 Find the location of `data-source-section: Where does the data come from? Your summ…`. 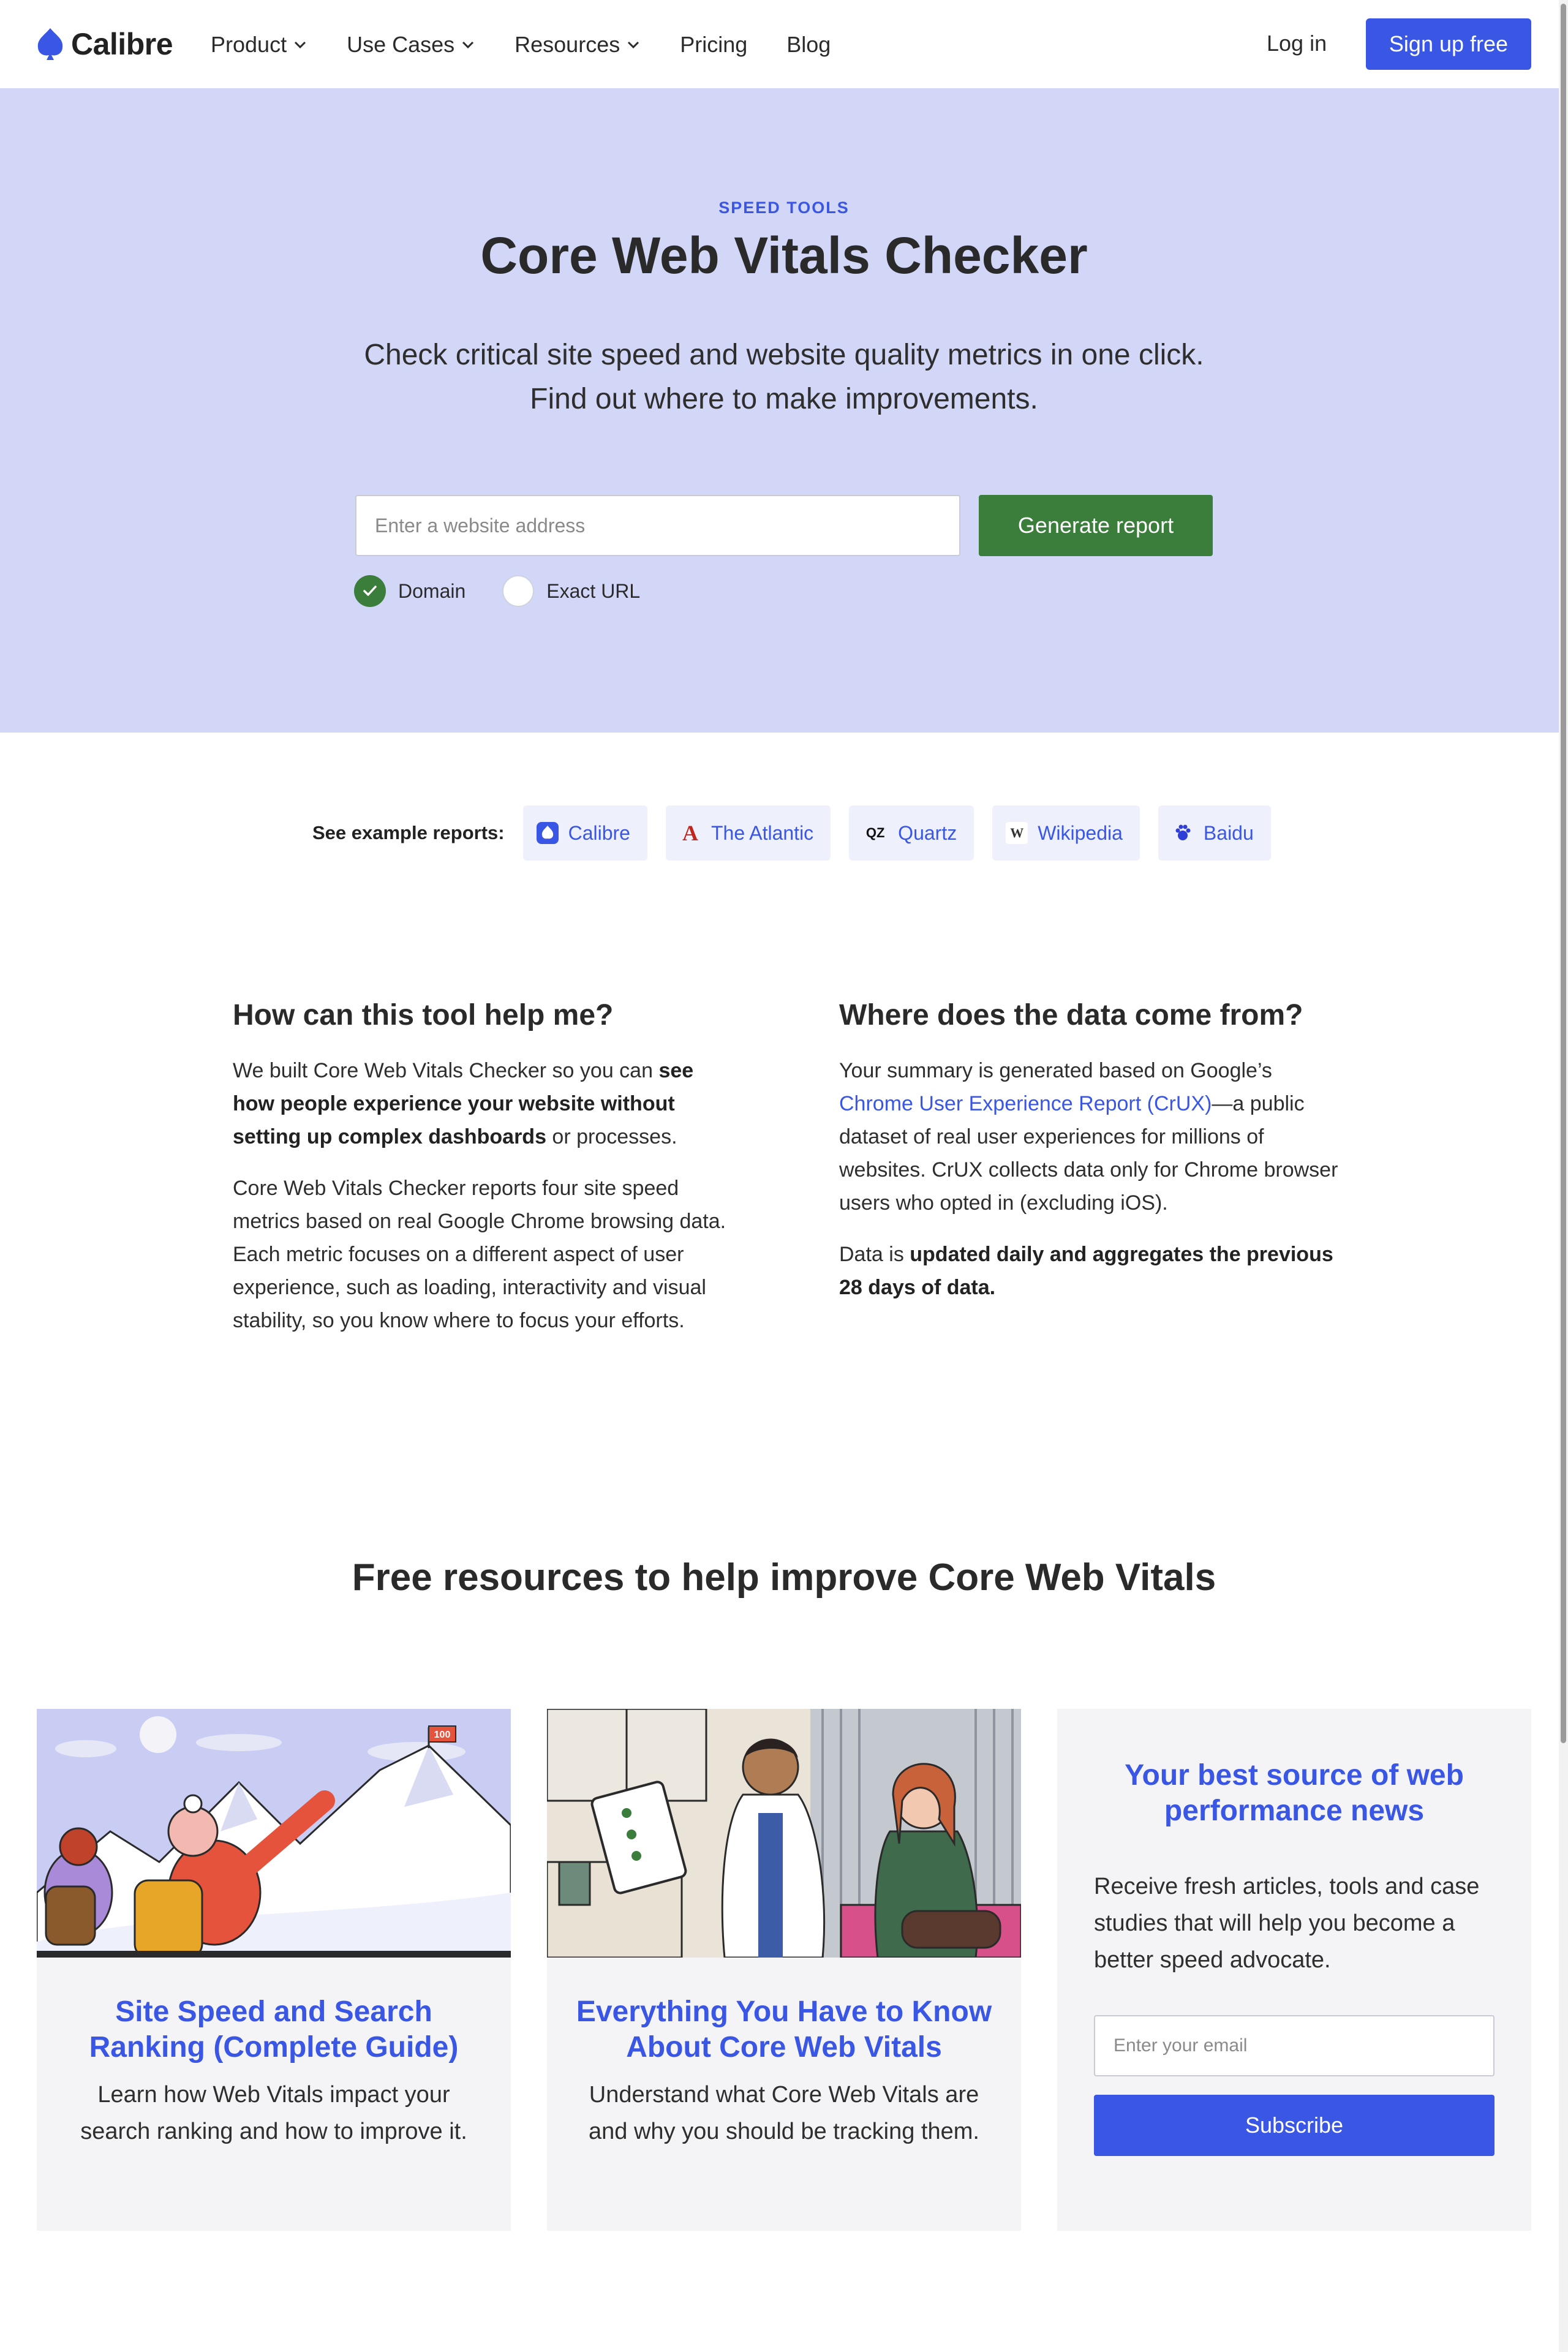

data-source-section: Where does the data come from? Your summ… is located at coordinates (1090, 1160).